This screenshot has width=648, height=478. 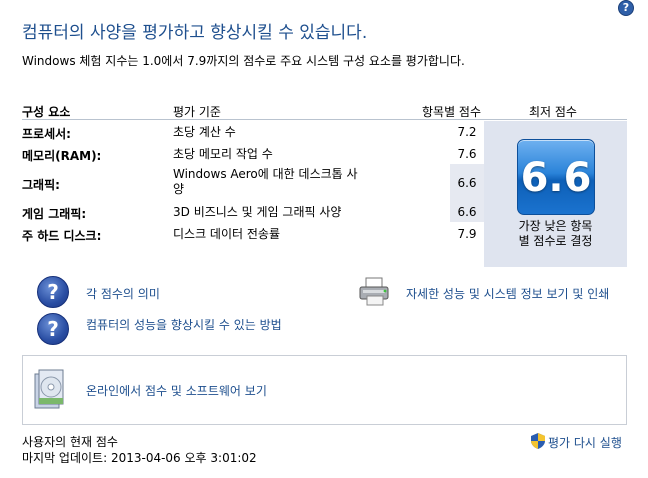 What do you see at coordinates (324, 390) in the screenshot?
I see `online-scores-box: 온라인에서 점수 및 소프트웨어 보기` at bounding box center [324, 390].